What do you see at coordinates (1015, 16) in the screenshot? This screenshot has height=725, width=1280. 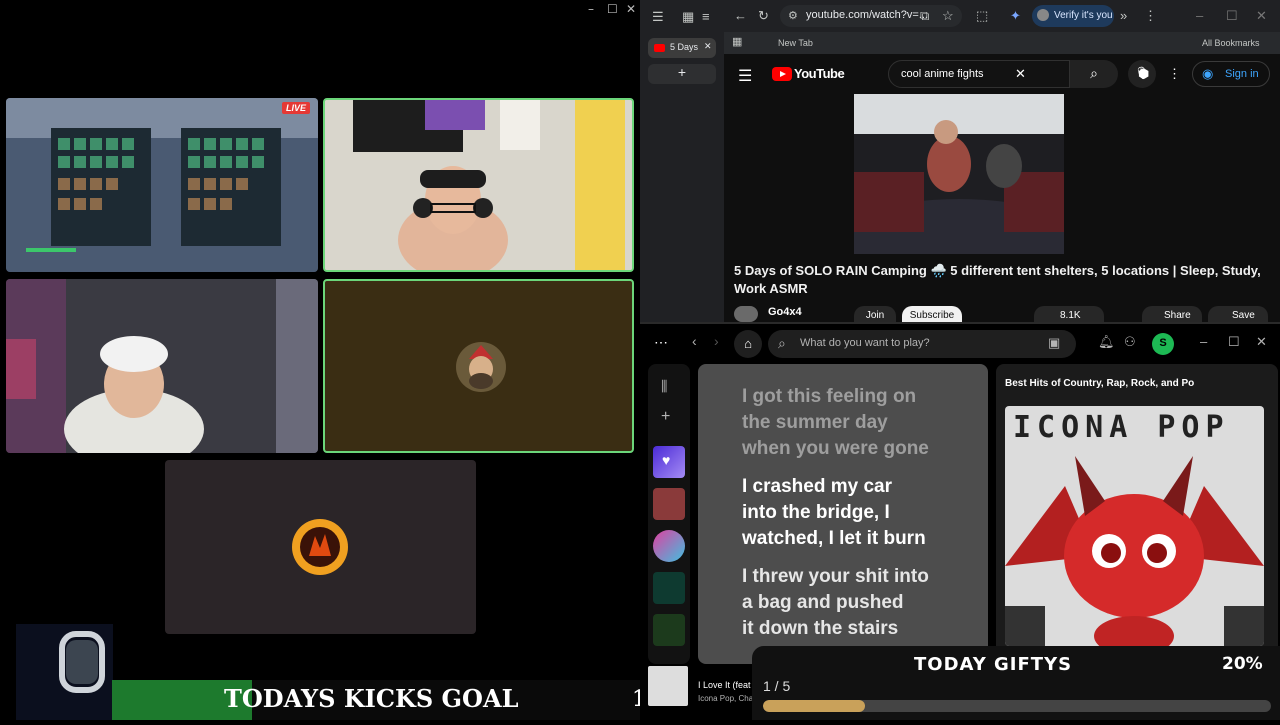 I see `gemini-icon: ✦` at bounding box center [1015, 16].